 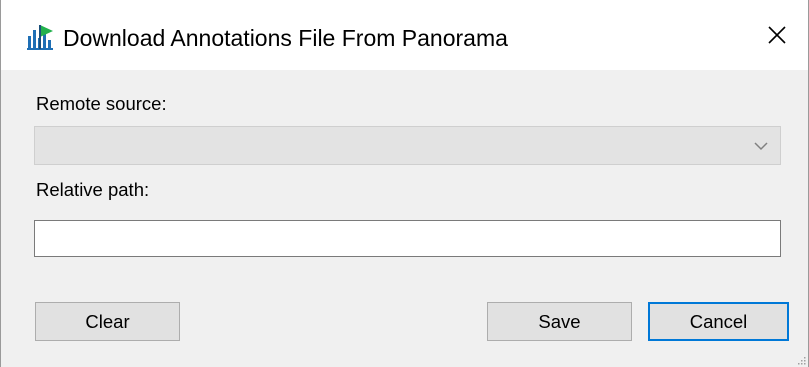 What do you see at coordinates (107, 321) in the screenshot?
I see `clear-button: Clear` at bounding box center [107, 321].